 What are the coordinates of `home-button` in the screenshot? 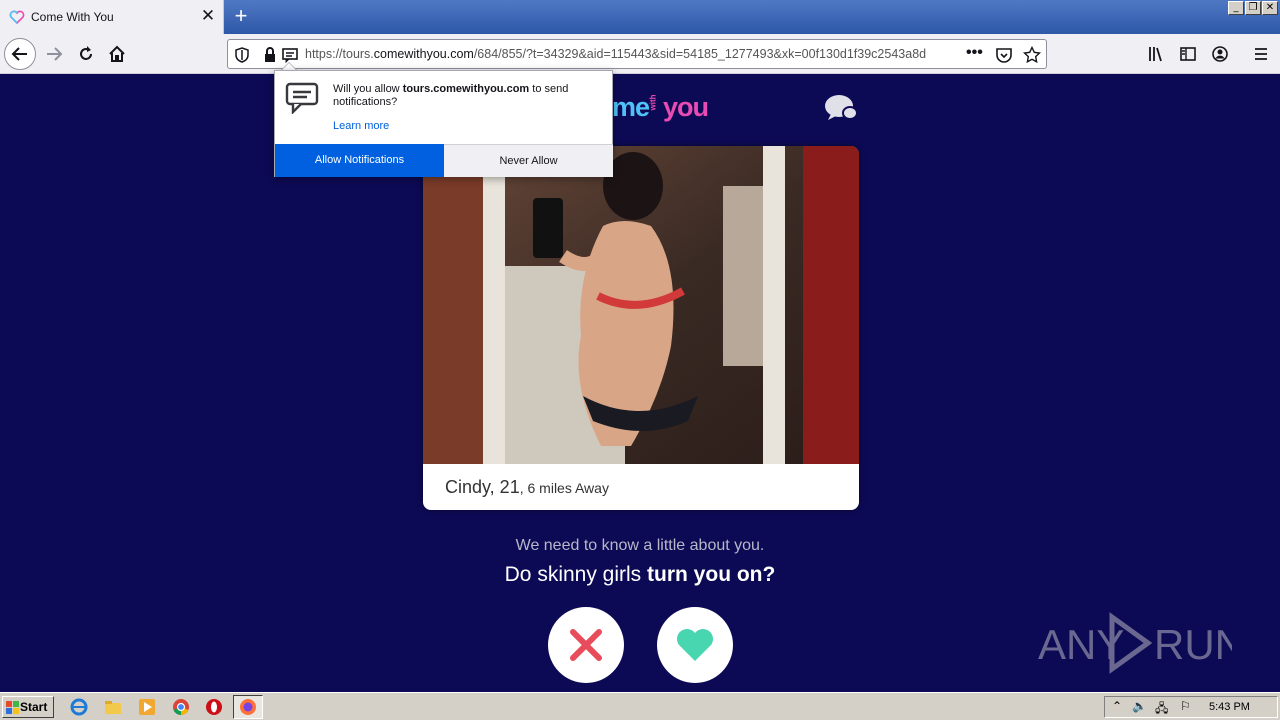 It's located at (117, 54).